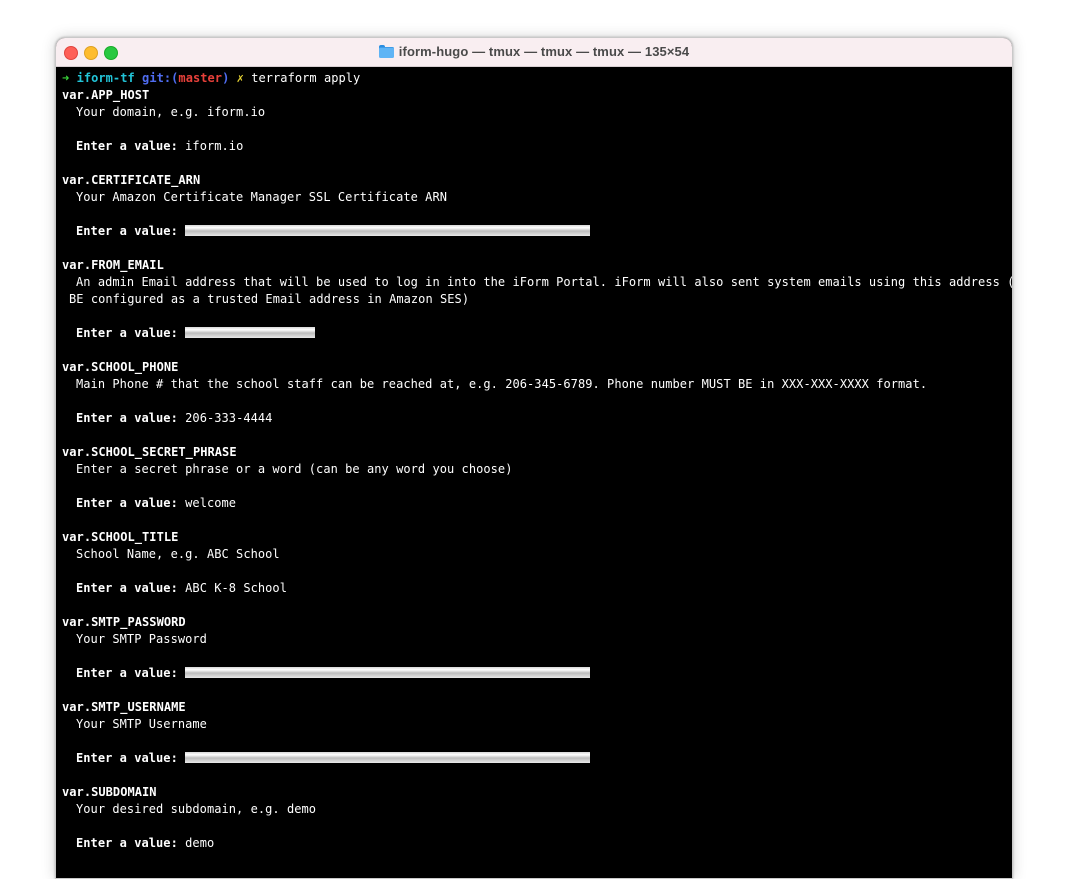  Describe the element at coordinates (113, 265) in the screenshot. I see `variable-name: var.FROM_EMAIL` at that location.